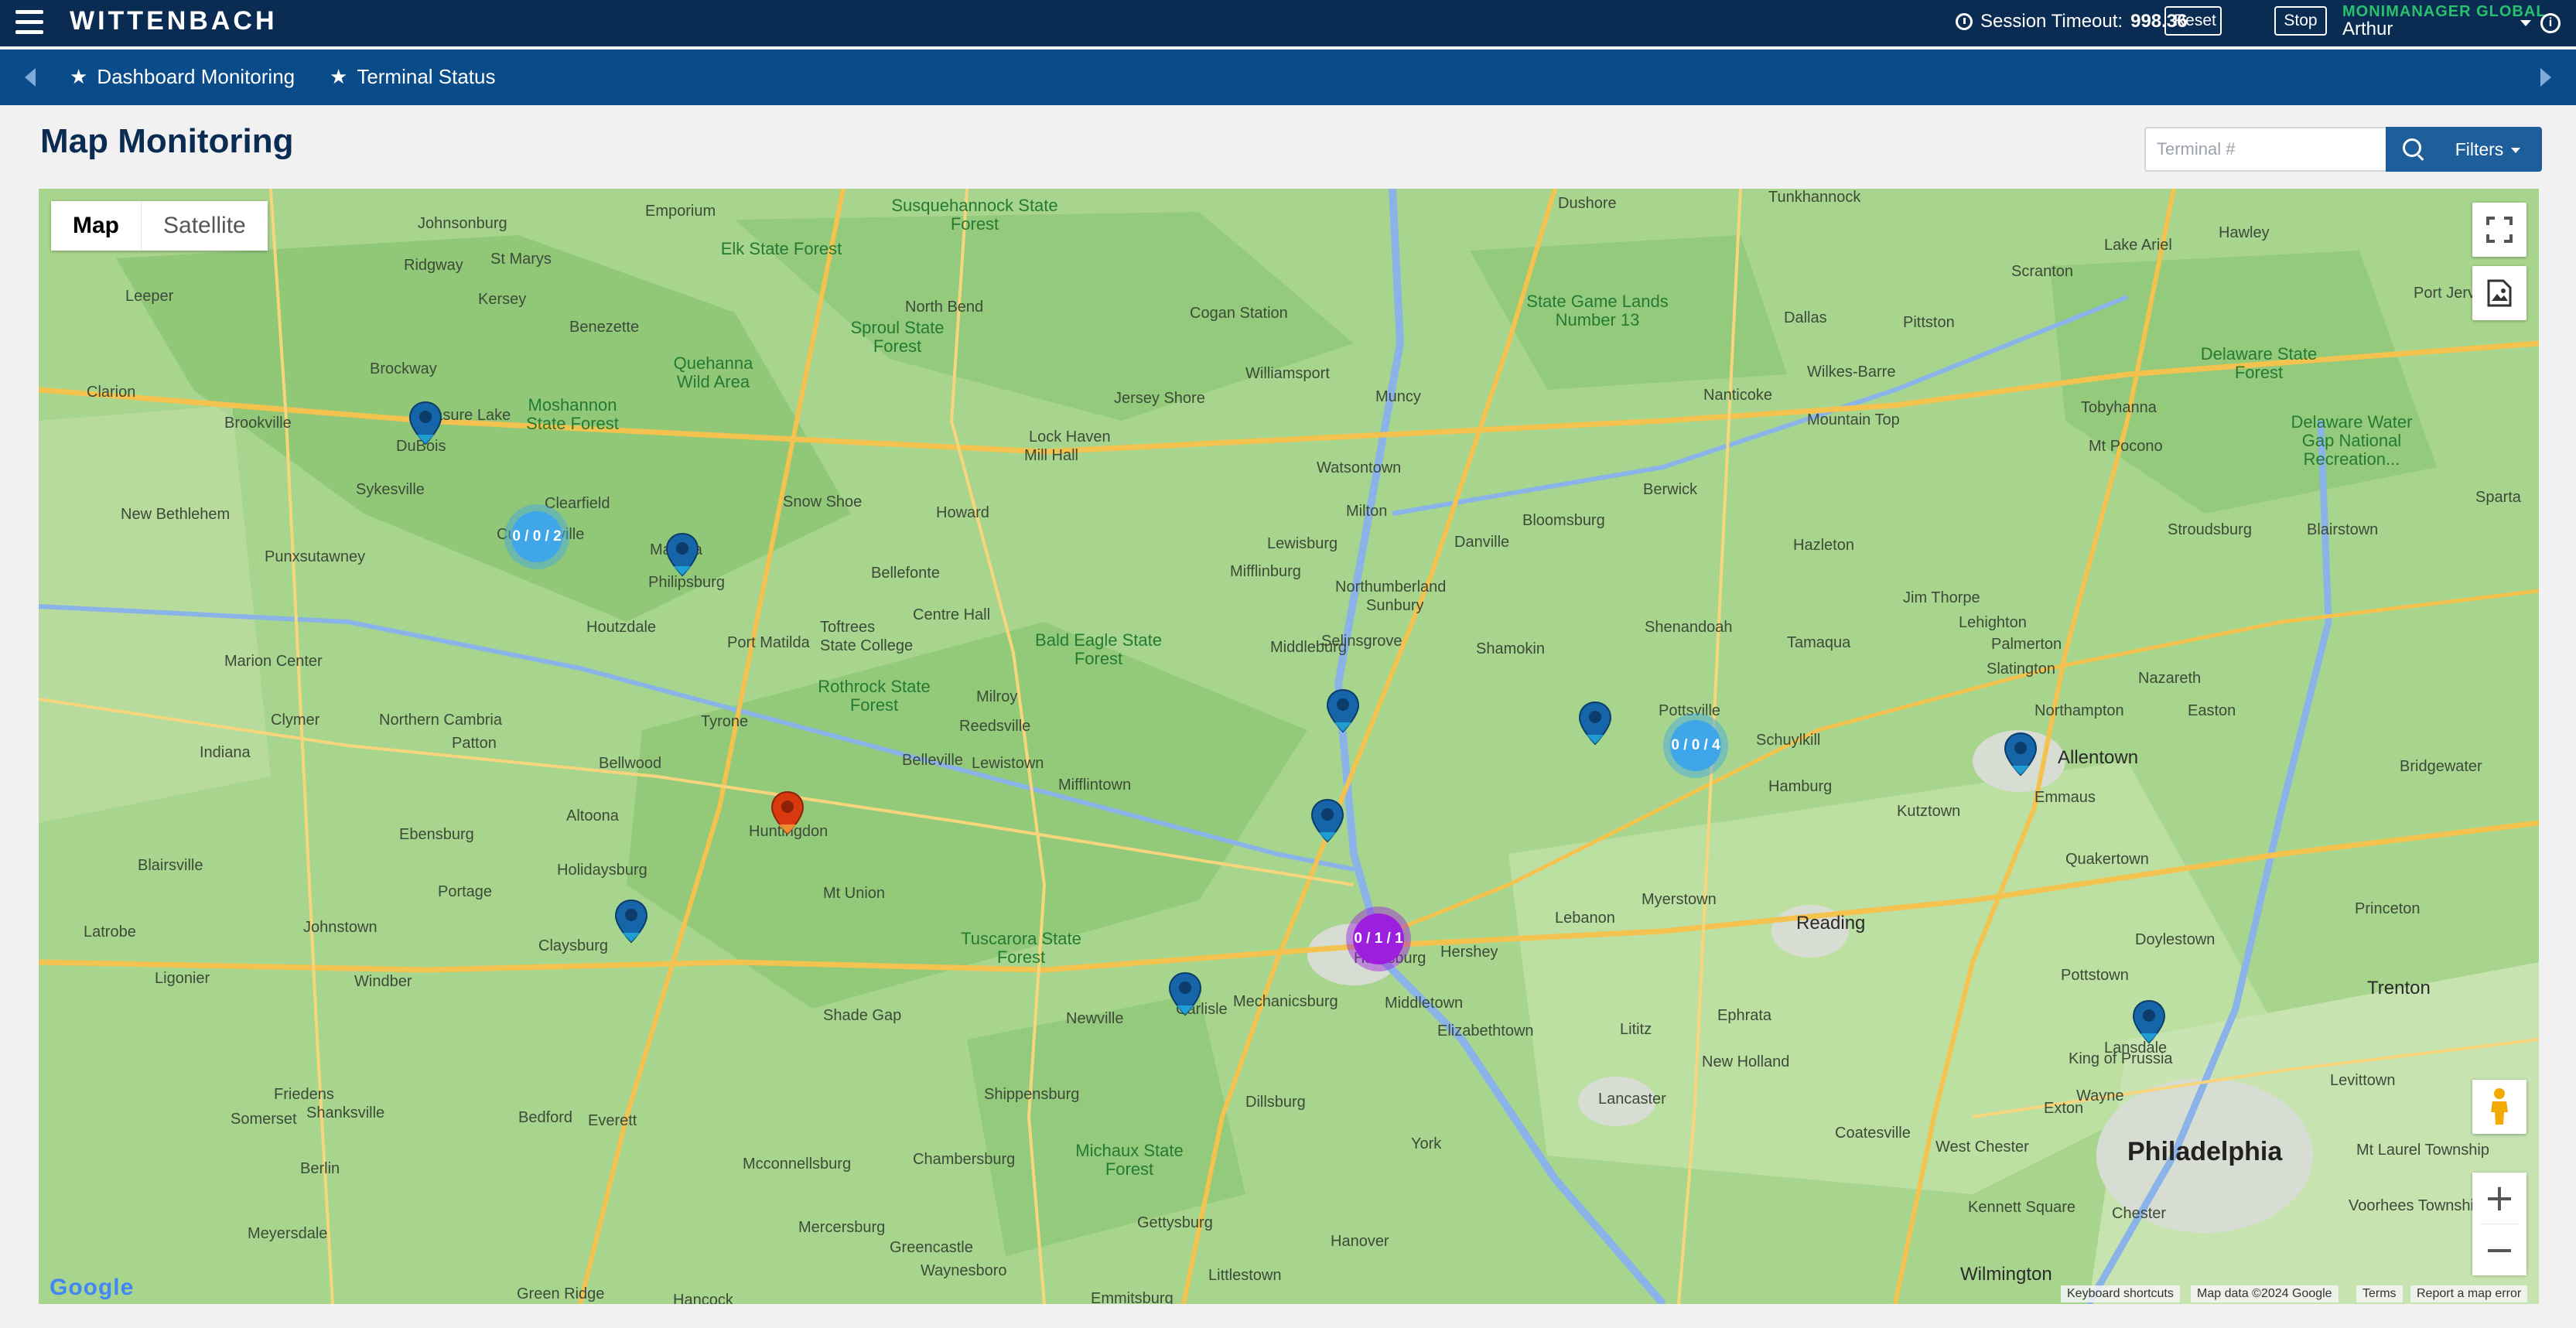 This screenshot has height=1328, width=2576. I want to click on zoom-in-button: +, so click(2499, 1198).